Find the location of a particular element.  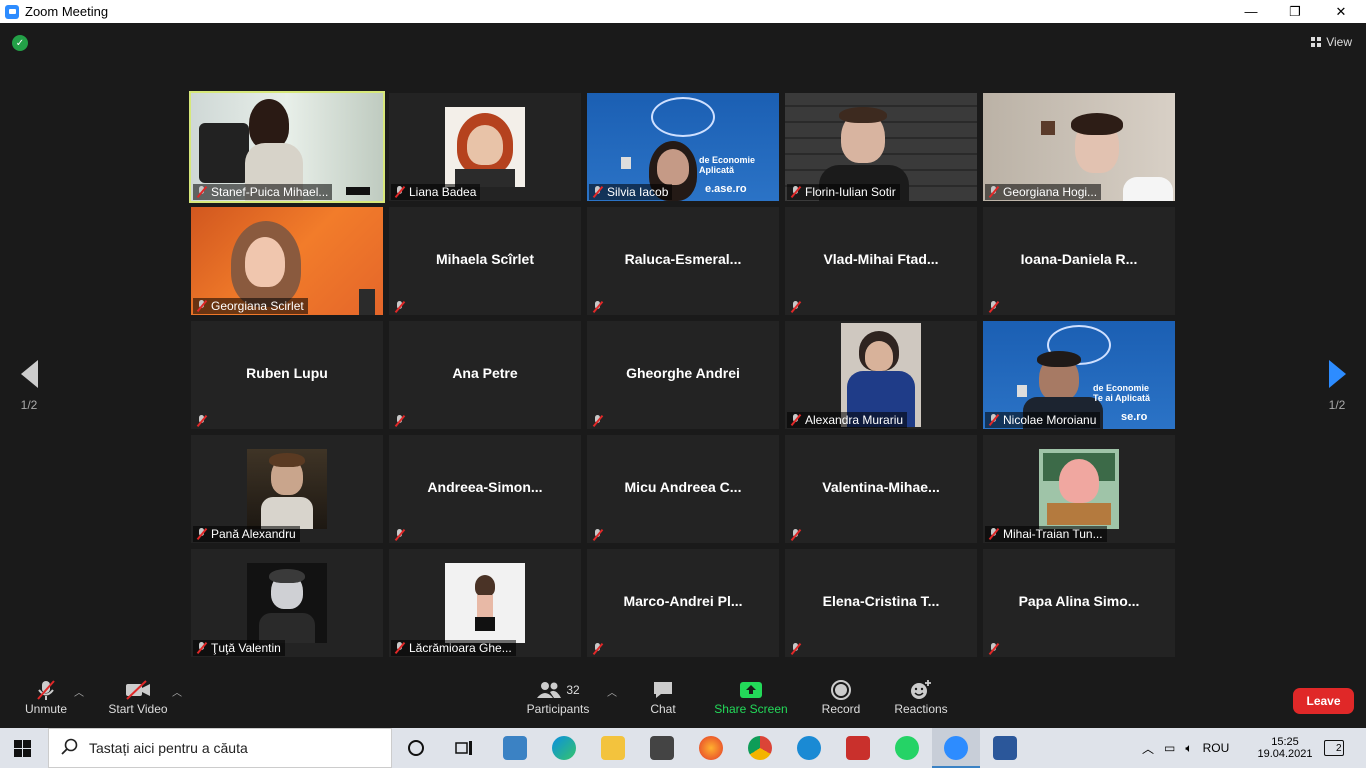

maximize-button: ❐ is located at coordinates (1295, 11).